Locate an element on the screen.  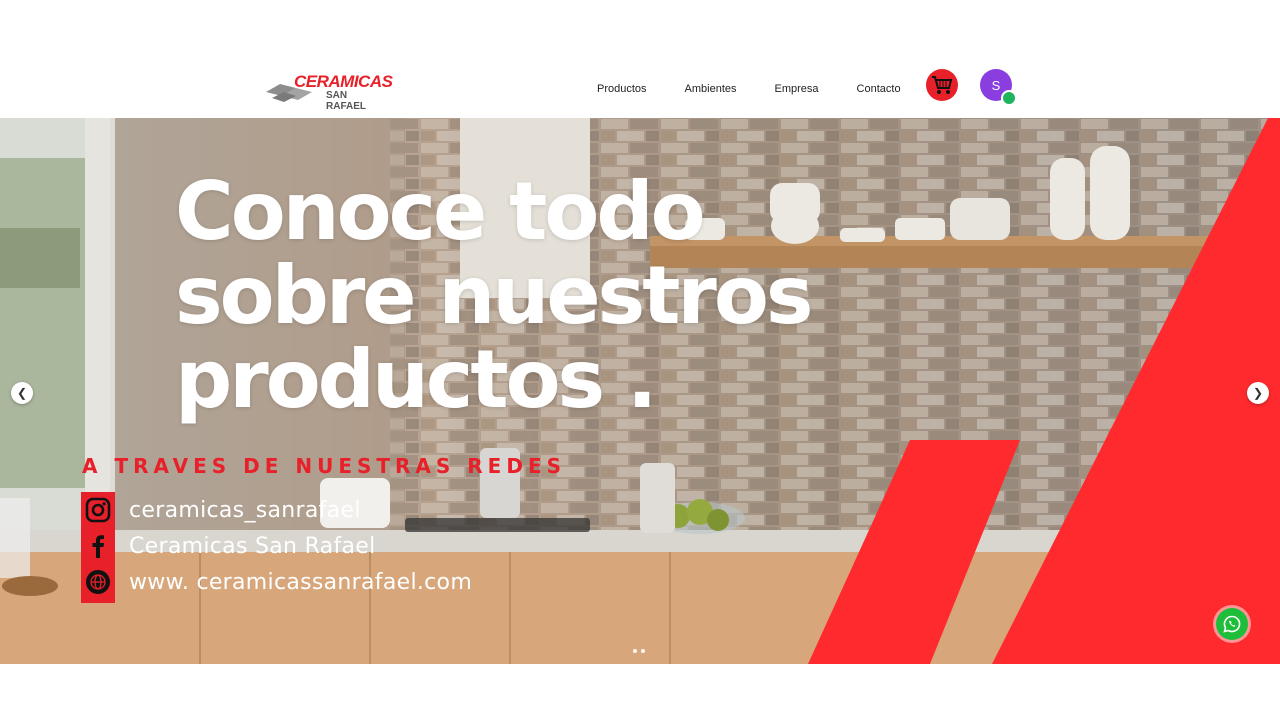
carousel-indicators is located at coordinates (639, 651).